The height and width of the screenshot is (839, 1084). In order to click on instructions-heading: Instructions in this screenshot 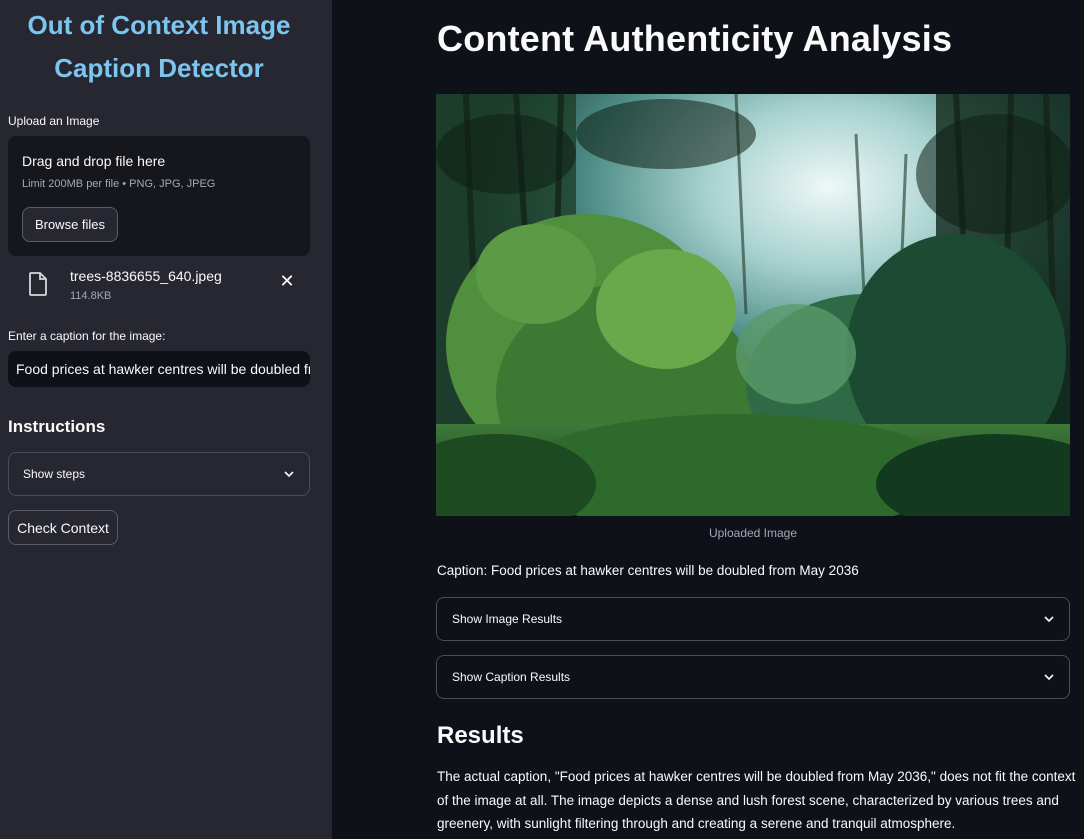, I will do `click(57, 426)`.